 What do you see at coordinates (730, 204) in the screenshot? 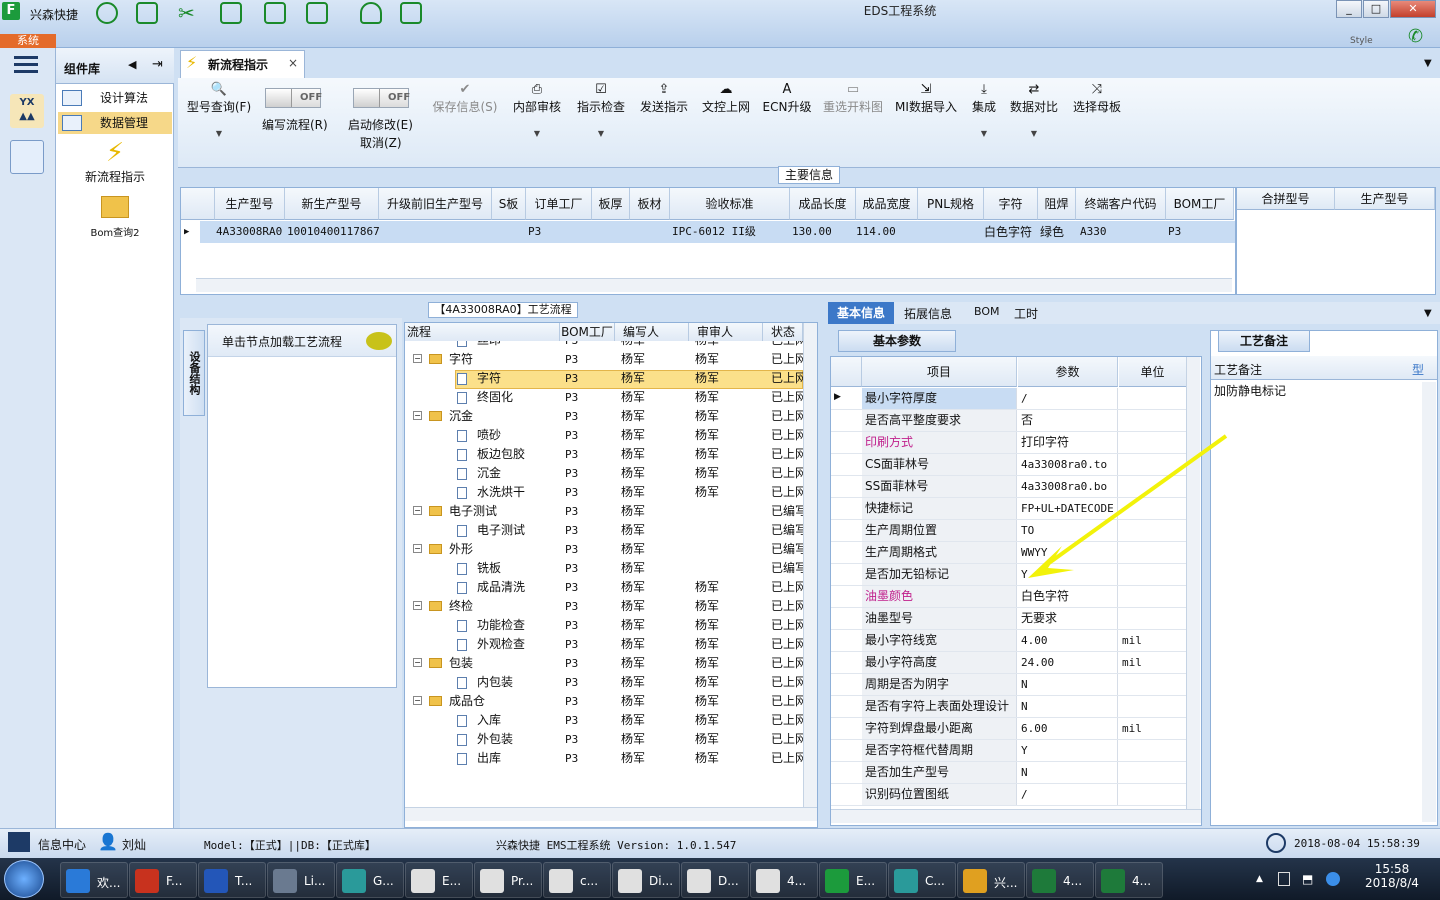
I see `column-header: 验收标准` at bounding box center [730, 204].